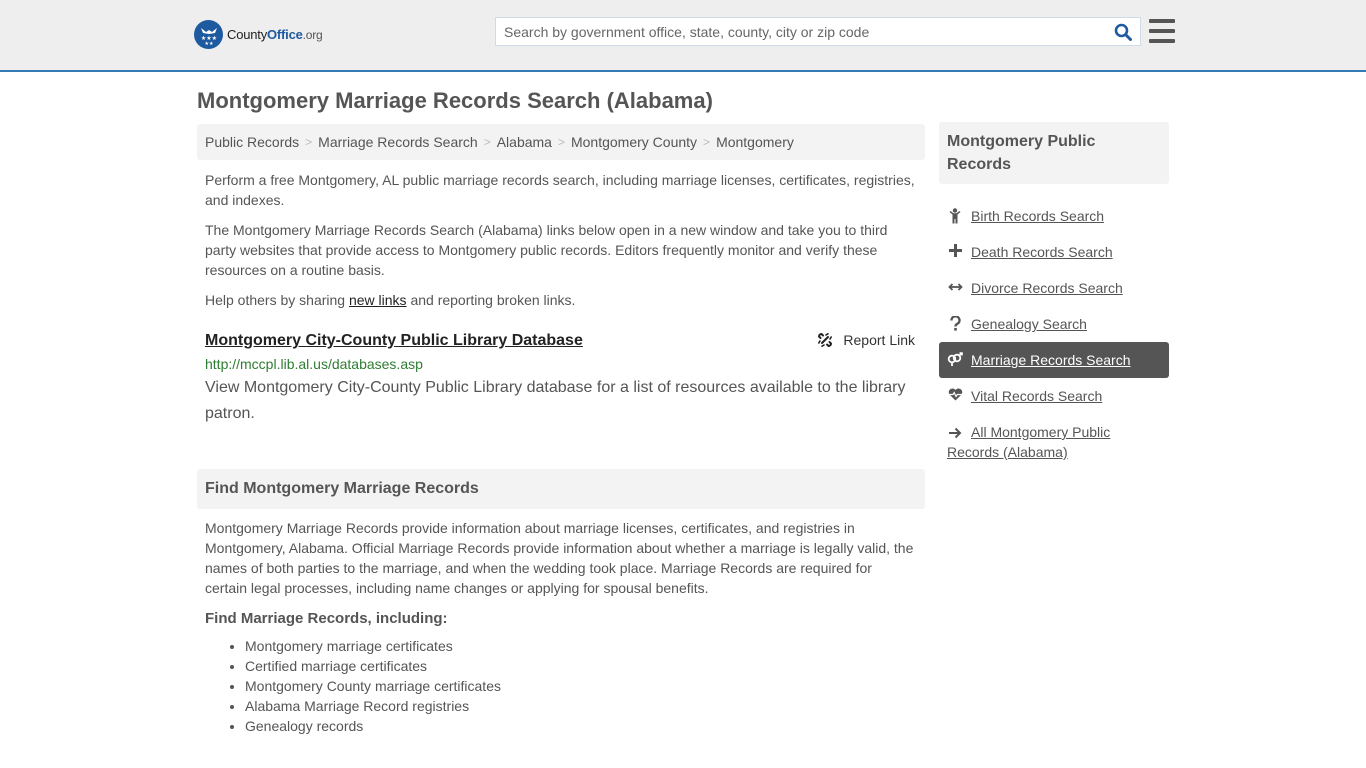 Image resolution: width=1366 pixels, height=768 pixels. Describe the element at coordinates (285, 34) in the screenshot. I see `logo-accent: Office` at that location.